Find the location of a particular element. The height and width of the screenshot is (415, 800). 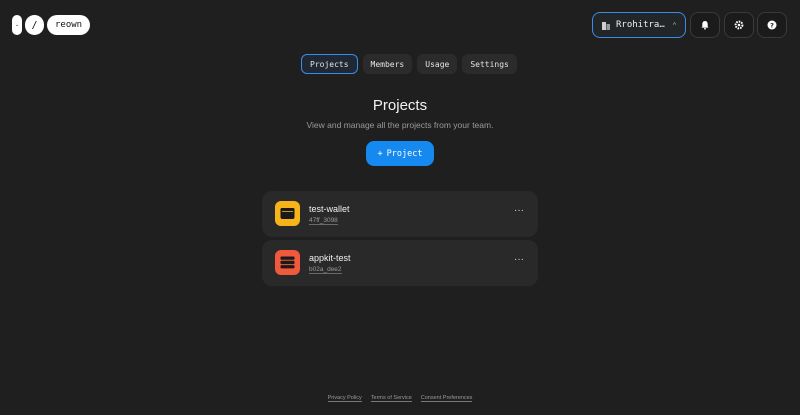

tab-bar: Projects Members Usage Settings is located at coordinates (409, 64).